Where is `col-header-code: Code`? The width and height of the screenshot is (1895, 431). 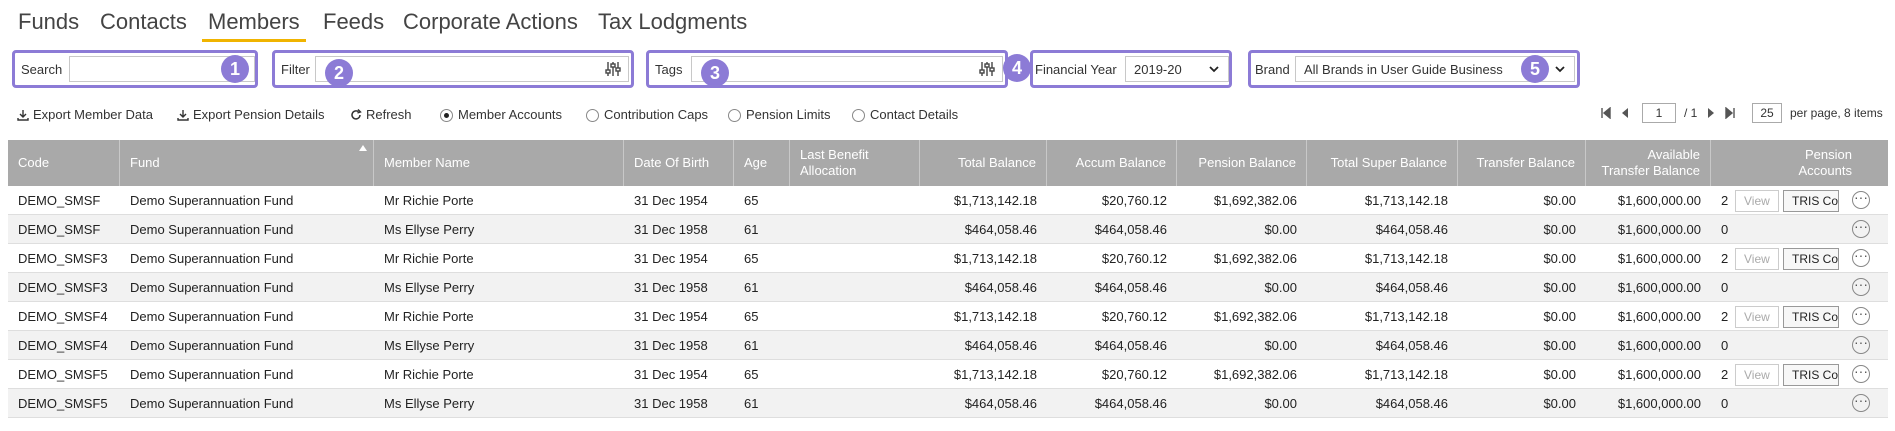
col-header-code: Code is located at coordinates (64, 163).